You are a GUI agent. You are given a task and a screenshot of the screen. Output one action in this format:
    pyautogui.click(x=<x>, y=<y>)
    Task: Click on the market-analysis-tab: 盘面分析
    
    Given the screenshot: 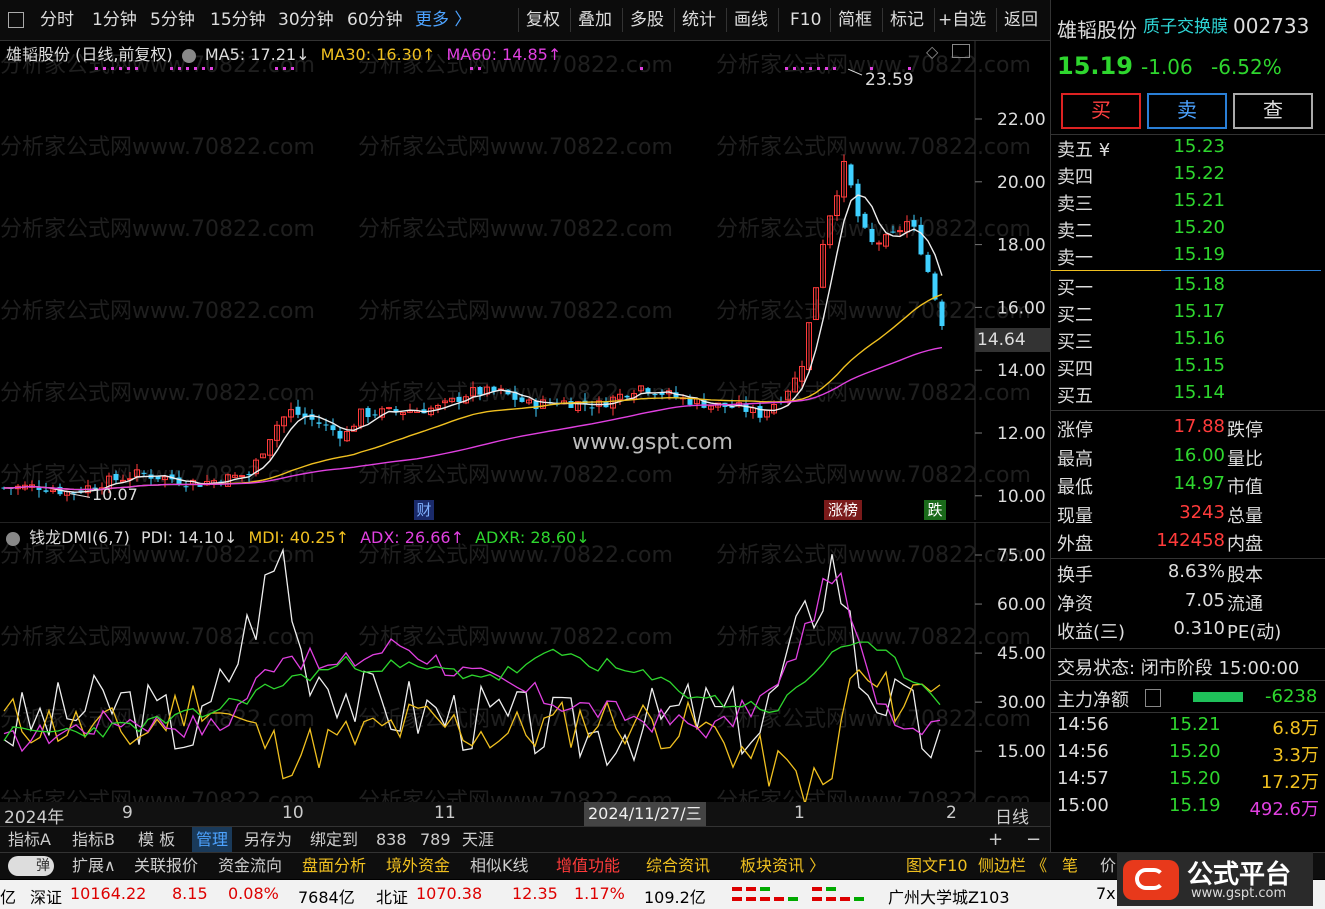 What is the action you would take?
    pyautogui.click(x=334, y=866)
    